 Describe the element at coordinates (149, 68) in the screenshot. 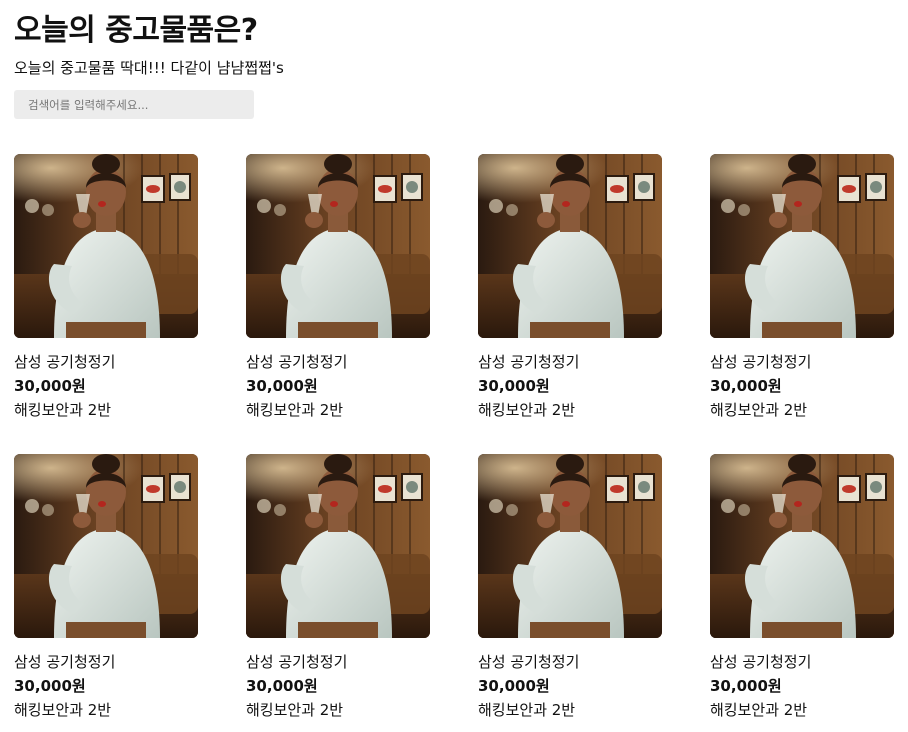

I see `page-subtitle: 오늘의 중고물품 딱대!!! 다같이 냠냠쩝쩝's` at that location.